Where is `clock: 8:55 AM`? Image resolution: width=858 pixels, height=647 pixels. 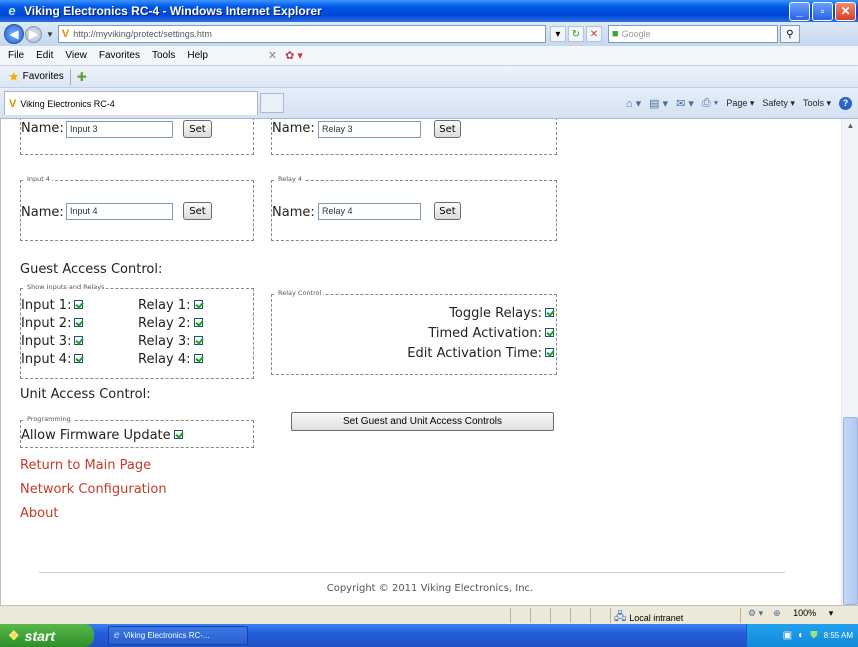
clock: 8:55 AM is located at coordinates (838, 635).